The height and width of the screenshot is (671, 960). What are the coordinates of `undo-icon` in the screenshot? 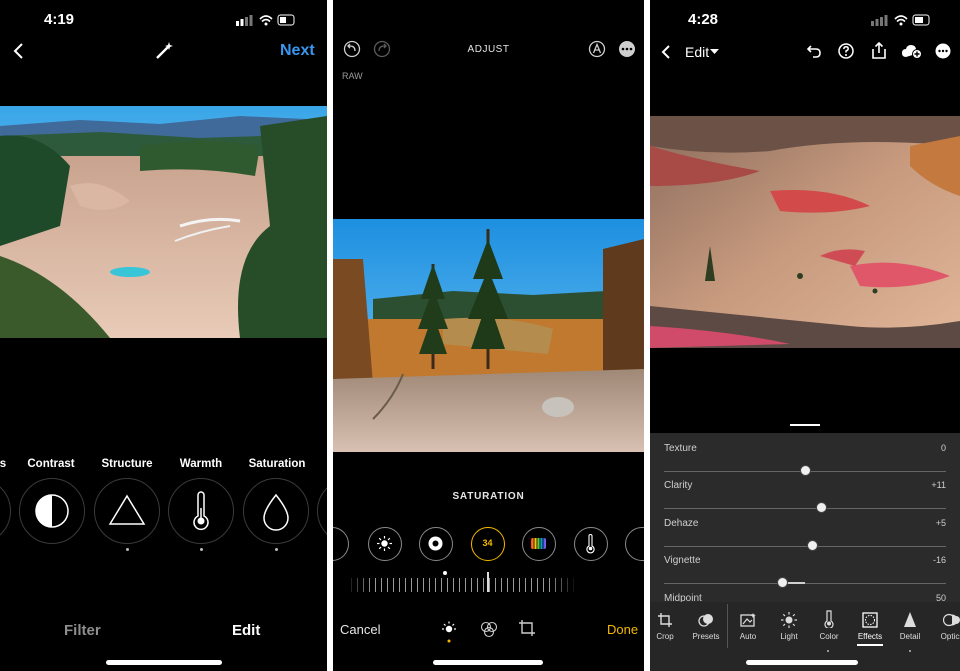 It's located at (814, 51).